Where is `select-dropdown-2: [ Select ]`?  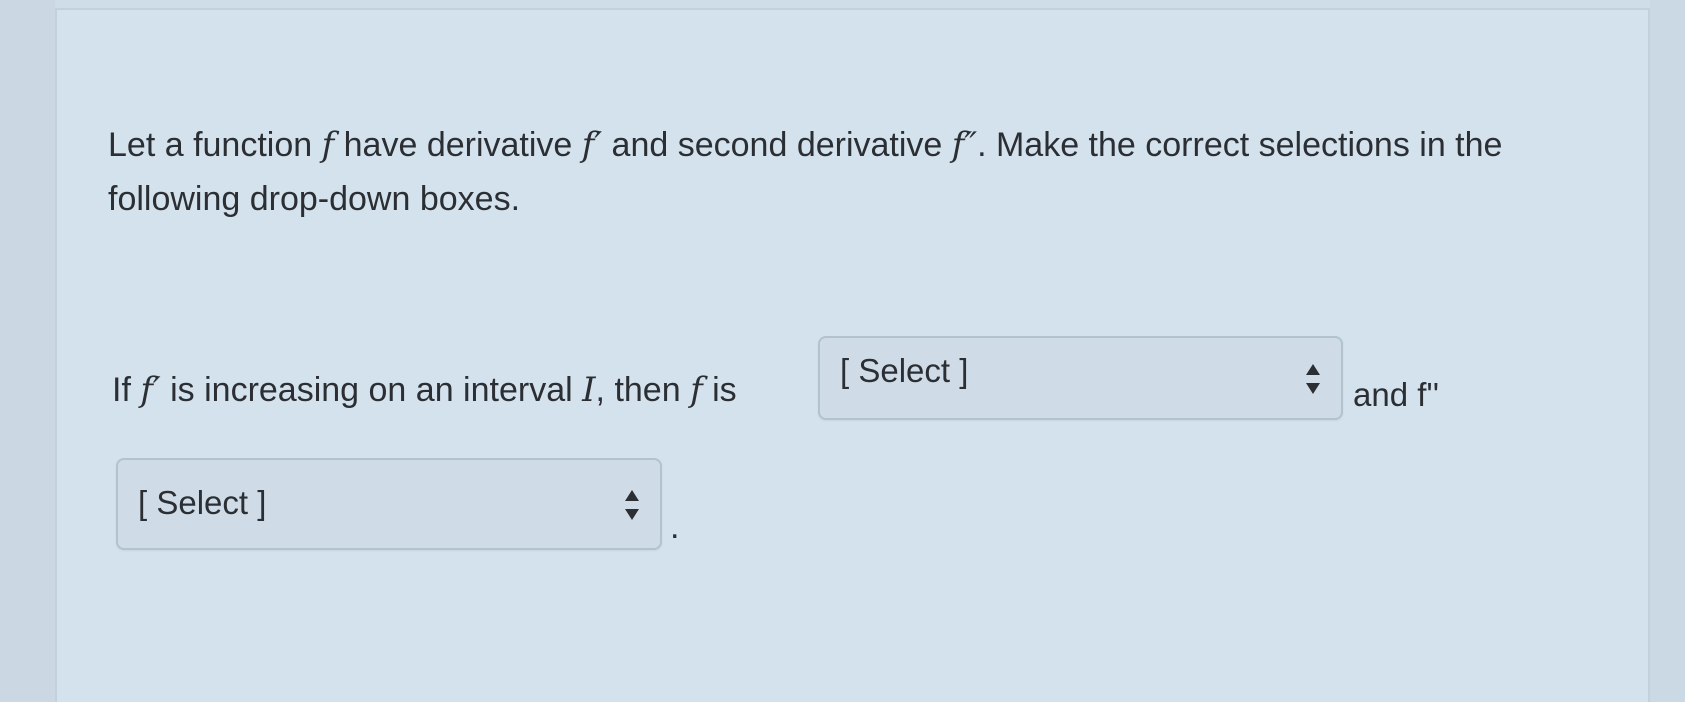
select-dropdown-2: [ Select ] is located at coordinates (389, 504).